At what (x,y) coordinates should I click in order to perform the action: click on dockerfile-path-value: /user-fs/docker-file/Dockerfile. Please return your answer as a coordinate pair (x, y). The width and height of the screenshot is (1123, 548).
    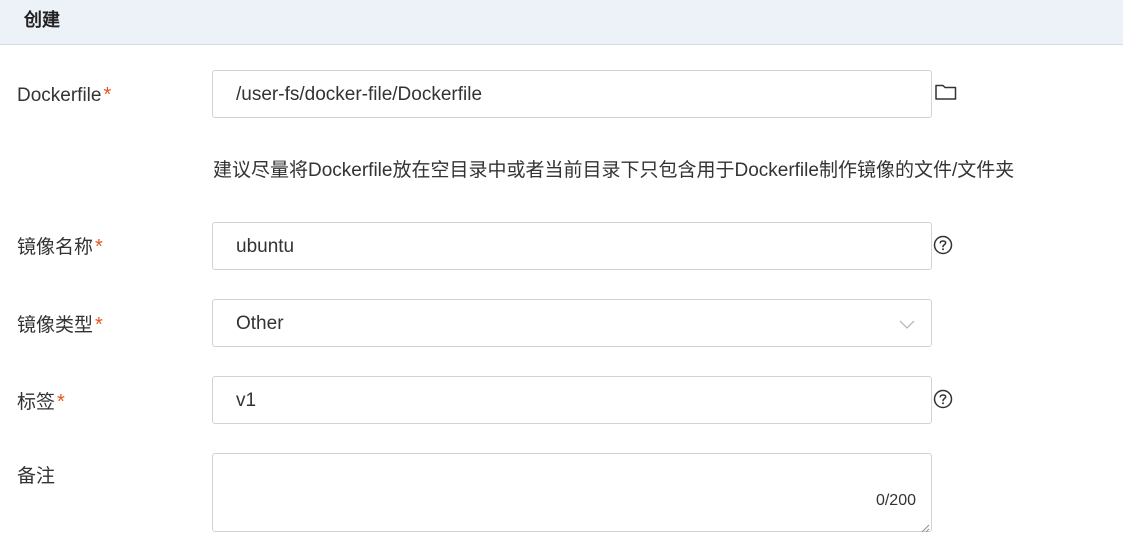
    Looking at the image, I should click on (359, 94).